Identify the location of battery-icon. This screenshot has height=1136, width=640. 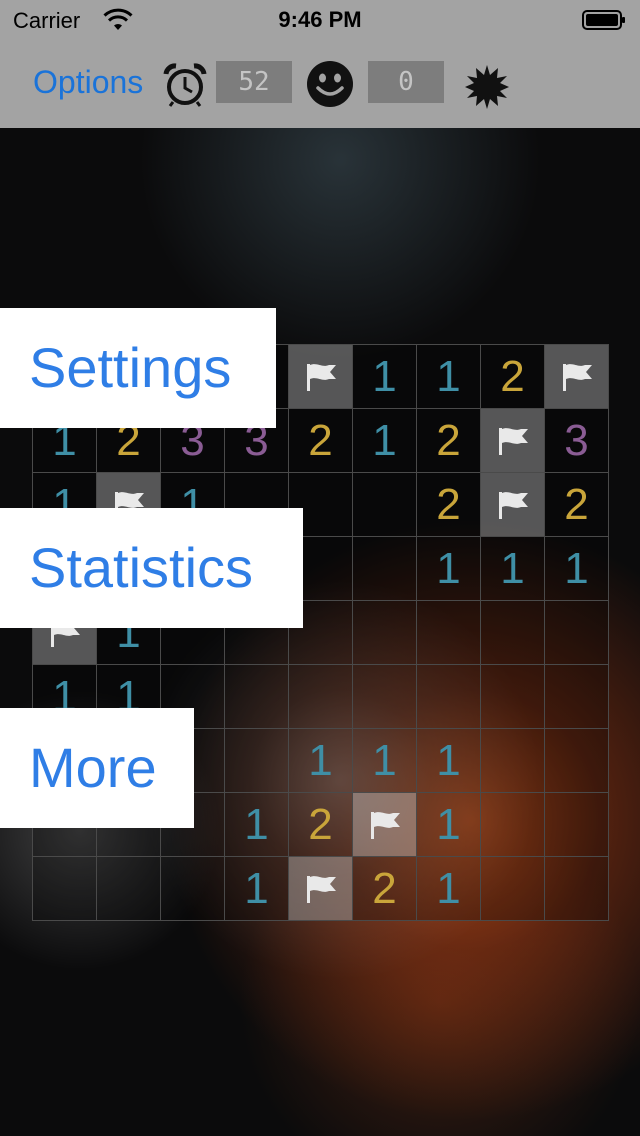
(603, 20).